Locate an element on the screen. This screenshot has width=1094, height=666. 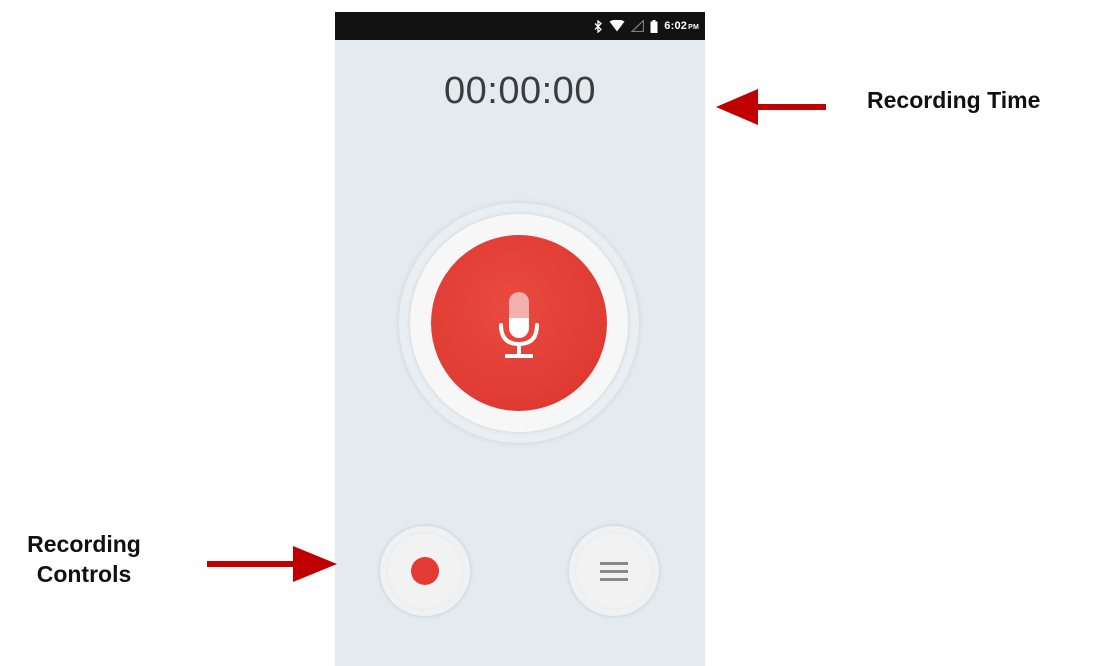
status-time: 6:02PM is located at coordinates (681, 26).